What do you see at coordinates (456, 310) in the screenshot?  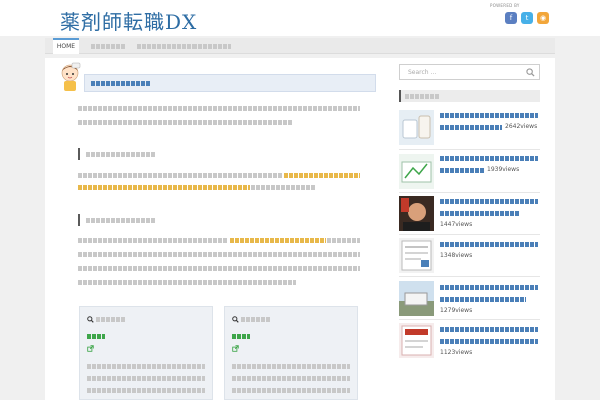 I see `ranking-views: 1279views` at bounding box center [456, 310].